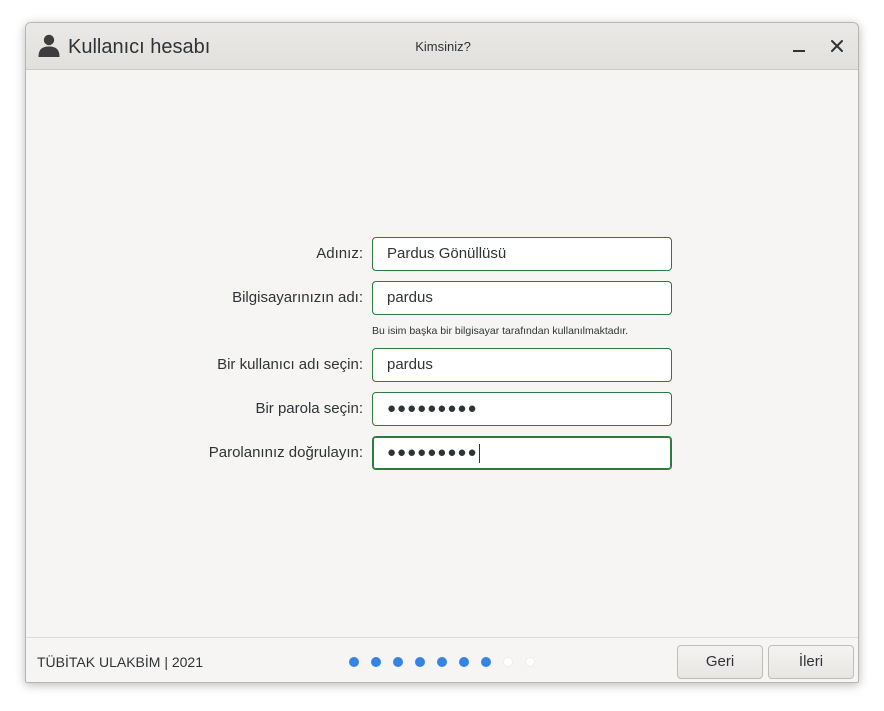 This screenshot has width=884, height=711. I want to click on footer: TÜBİTAK ULAKBİM | 2021 Geri İleri, so click(442, 659).